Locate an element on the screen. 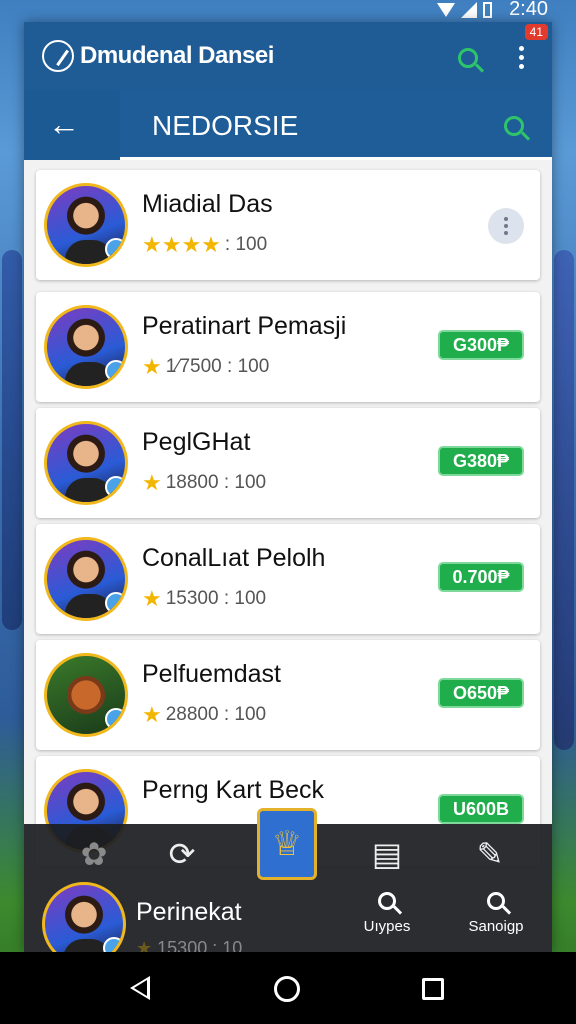  price-button: 0.700₱ is located at coordinates (481, 577).